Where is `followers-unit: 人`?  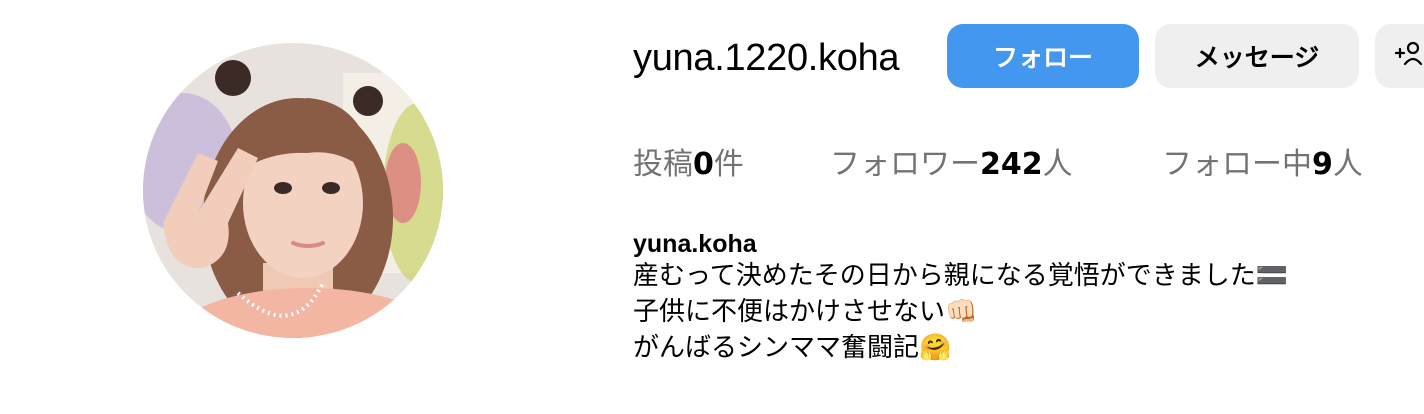 followers-unit: 人 is located at coordinates (1057, 164).